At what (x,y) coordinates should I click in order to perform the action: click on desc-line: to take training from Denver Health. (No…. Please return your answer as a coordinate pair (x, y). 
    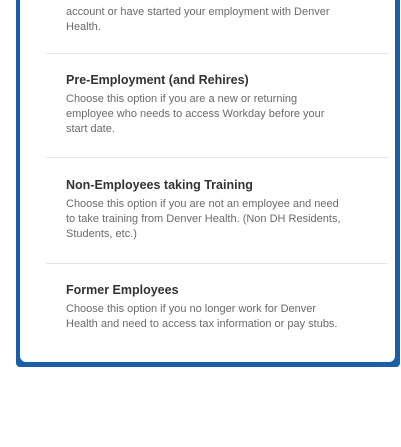
    Looking at the image, I should click on (203, 219).